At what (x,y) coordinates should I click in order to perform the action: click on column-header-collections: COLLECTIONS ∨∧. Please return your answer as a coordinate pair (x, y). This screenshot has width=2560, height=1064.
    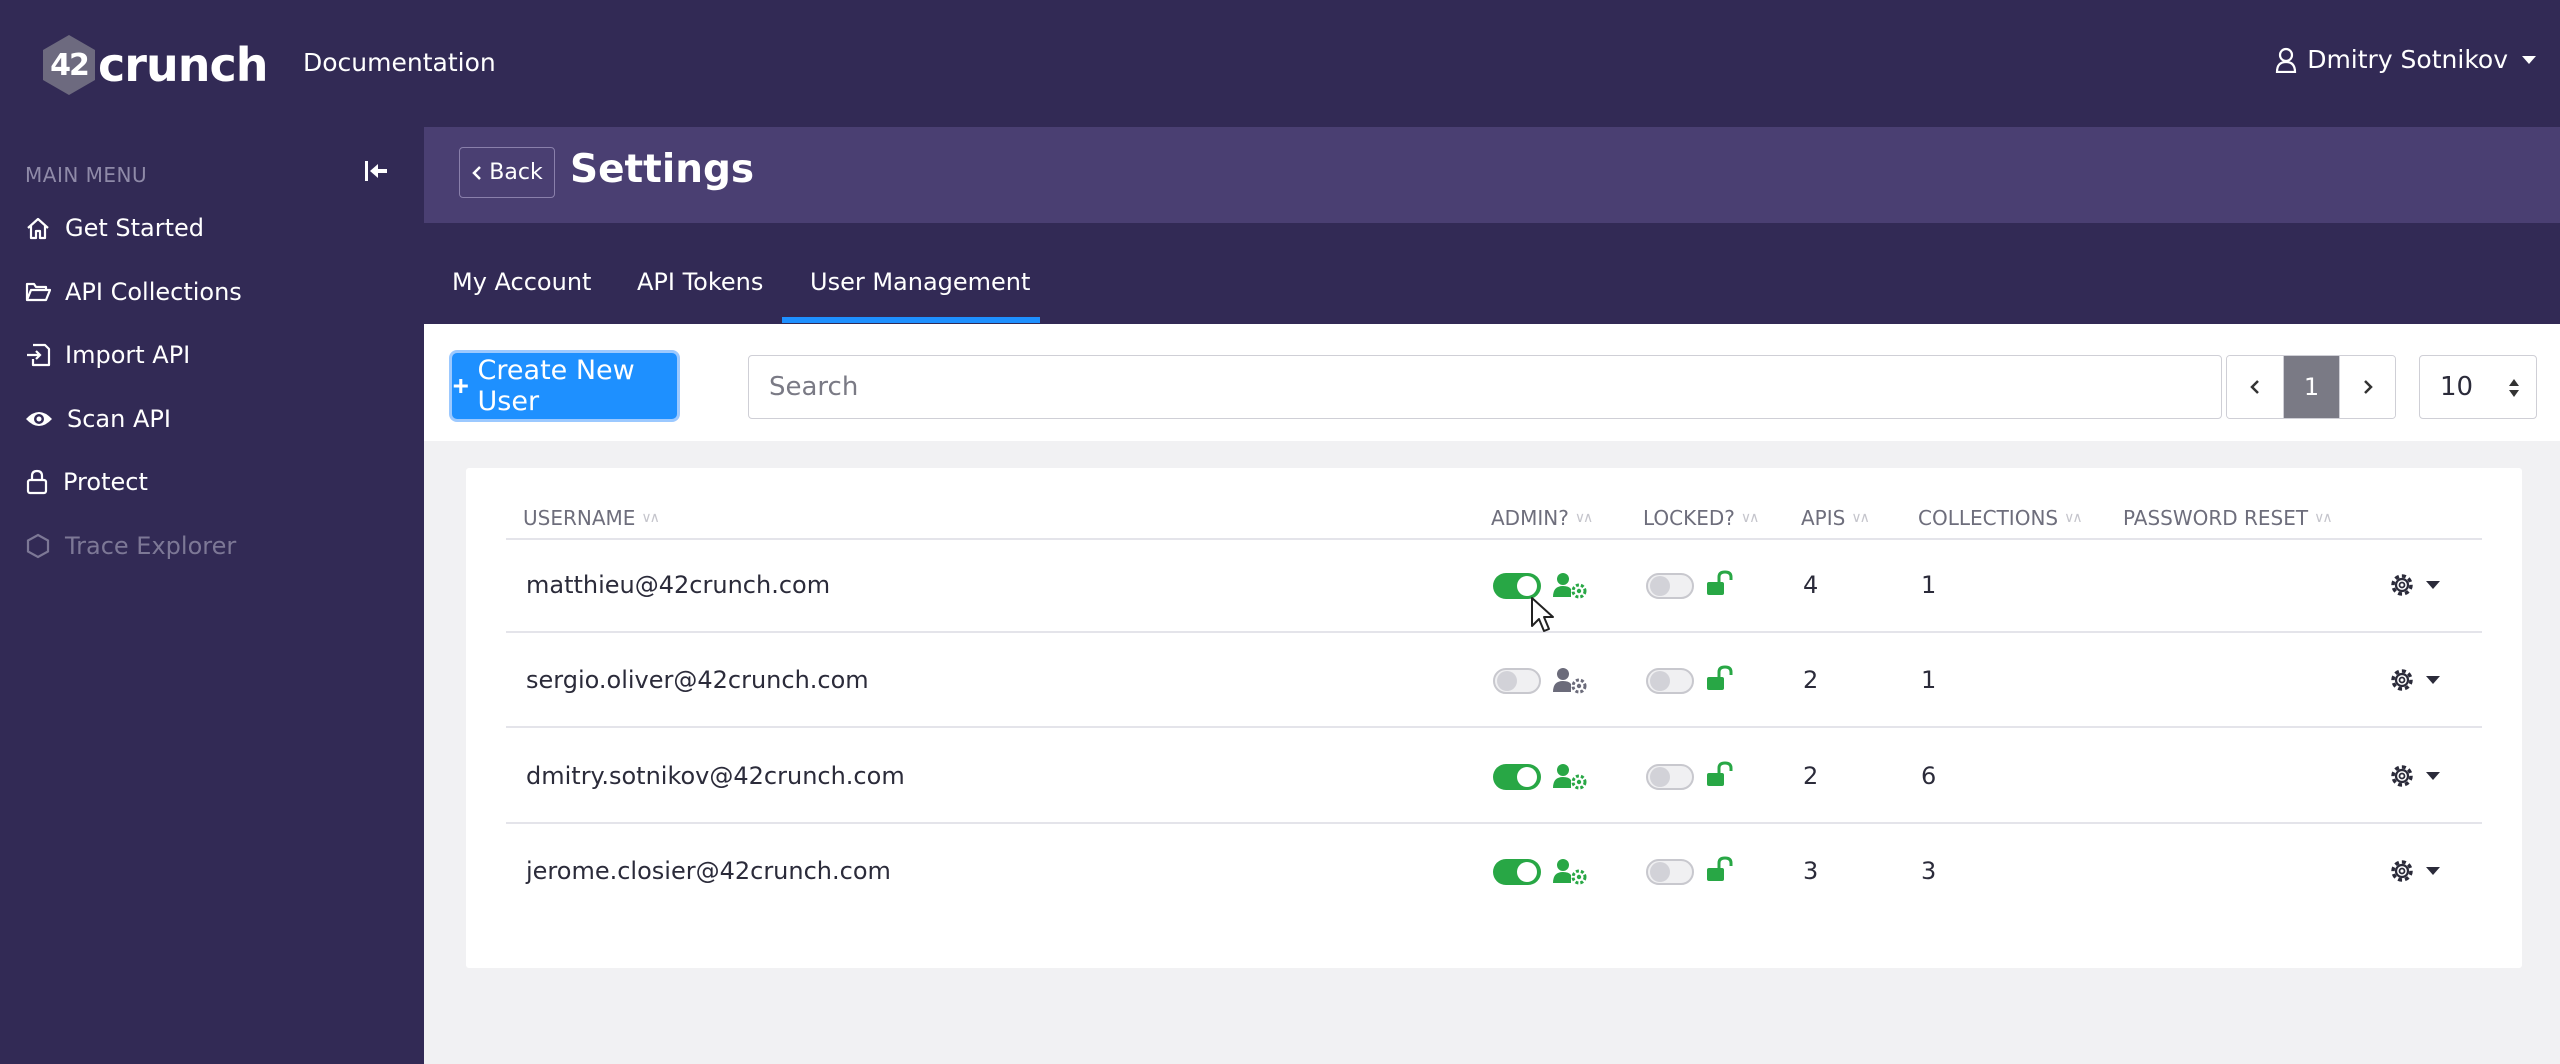
    Looking at the image, I should click on (2000, 518).